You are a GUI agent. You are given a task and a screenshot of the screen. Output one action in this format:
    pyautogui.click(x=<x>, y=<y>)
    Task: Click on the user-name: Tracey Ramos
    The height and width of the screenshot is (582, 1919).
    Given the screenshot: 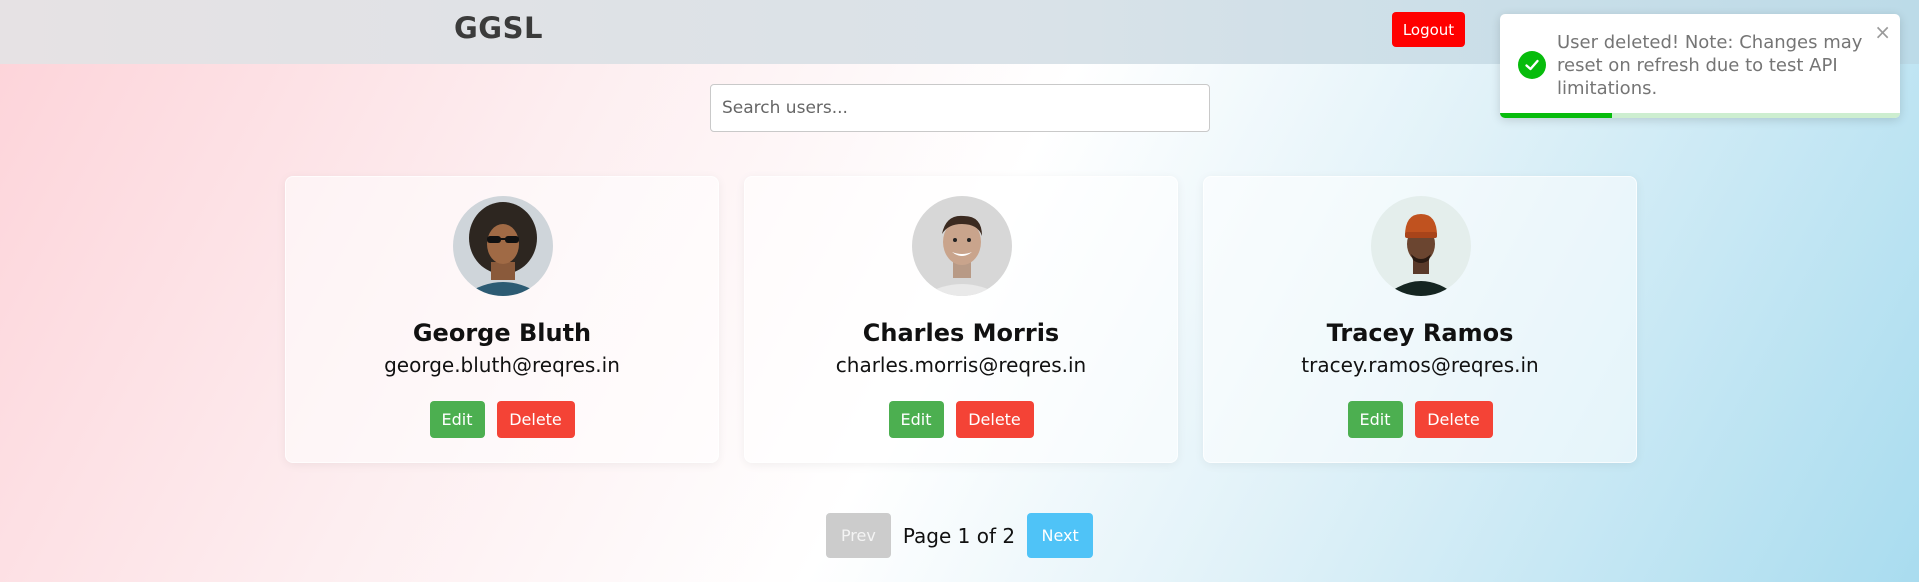 What is the action you would take?
    pyautogui.click(x=1420, y=333)
    